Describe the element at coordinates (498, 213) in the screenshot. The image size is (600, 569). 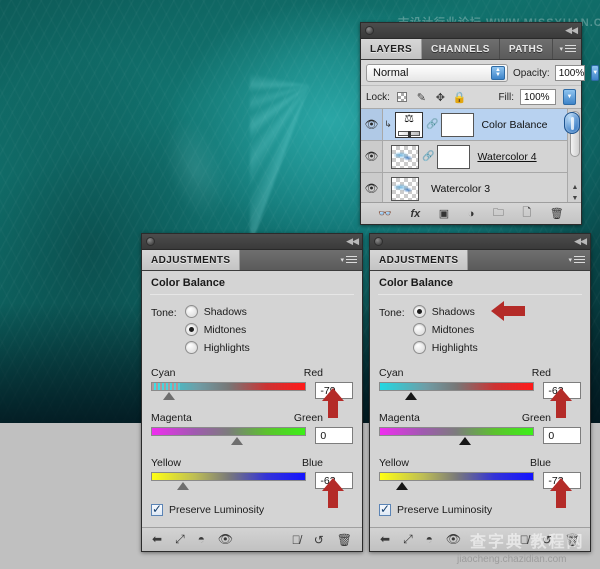
I see `new-group-icon: 🗀` at that location.